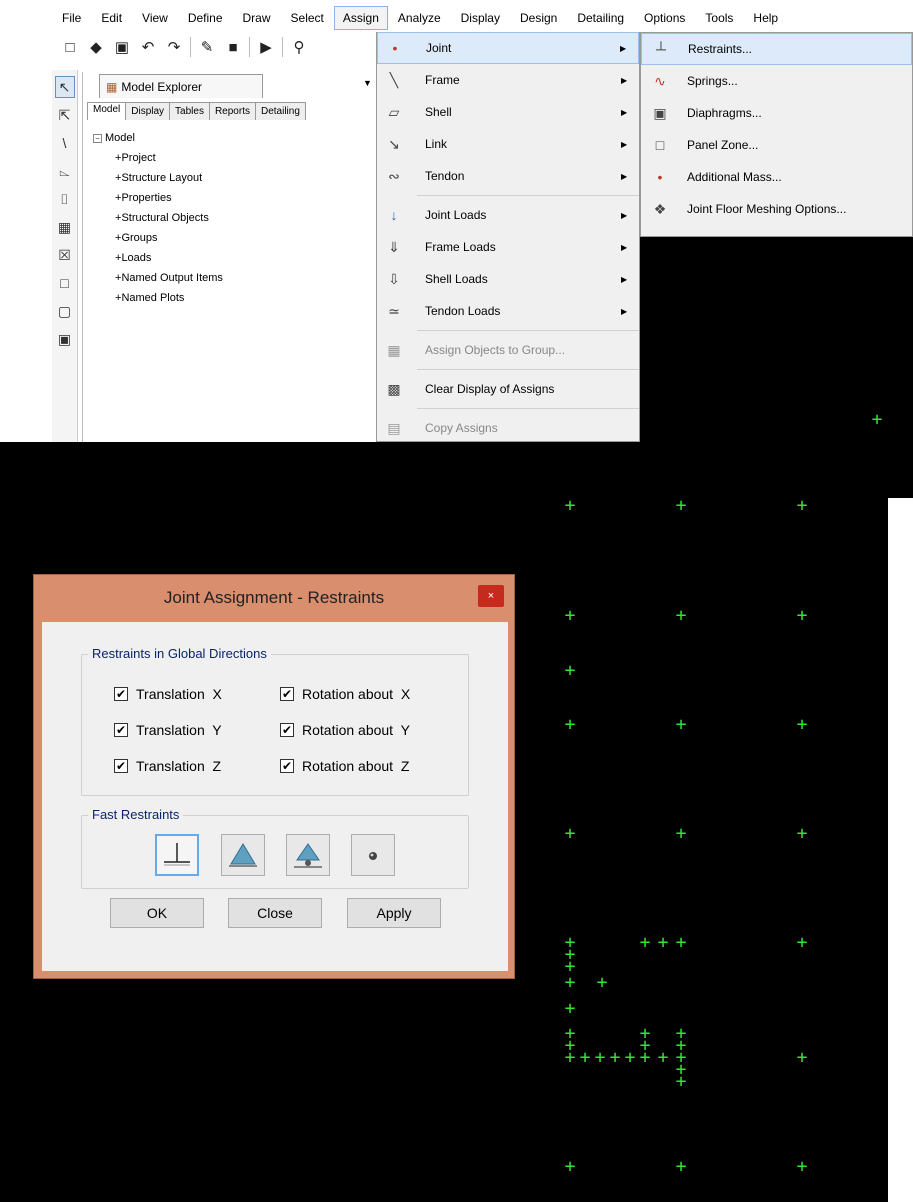 The height and width of the screenshot is (1202, 913). Describe the element at coordinates (65, 311) in the screenshot. I see `draw-rectangle-icon: ▢` at that location.